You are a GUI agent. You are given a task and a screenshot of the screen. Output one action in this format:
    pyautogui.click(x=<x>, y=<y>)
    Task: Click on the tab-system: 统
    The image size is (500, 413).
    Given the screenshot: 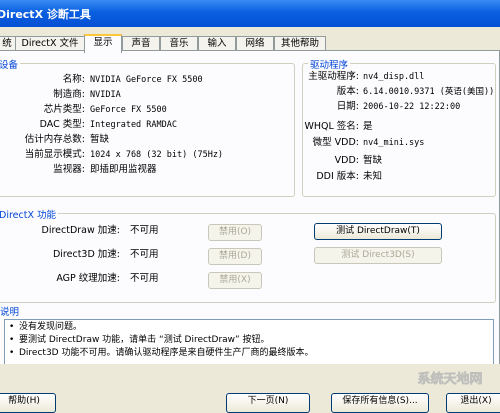 What is the action you would take?
    pyautogui.click(x=8, y=43)
    